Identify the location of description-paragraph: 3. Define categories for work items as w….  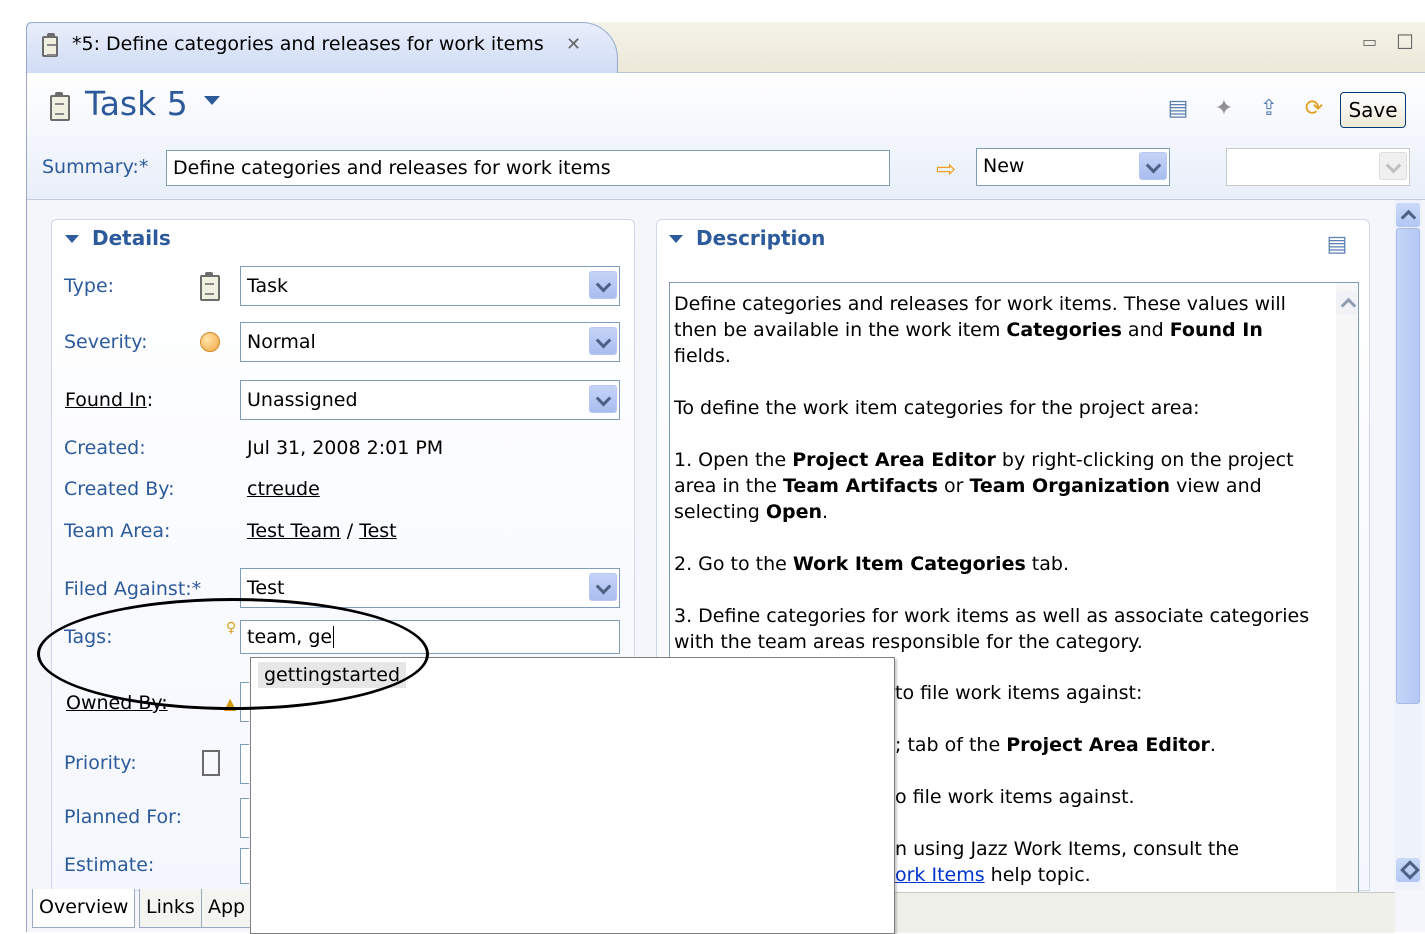
(992, 629).